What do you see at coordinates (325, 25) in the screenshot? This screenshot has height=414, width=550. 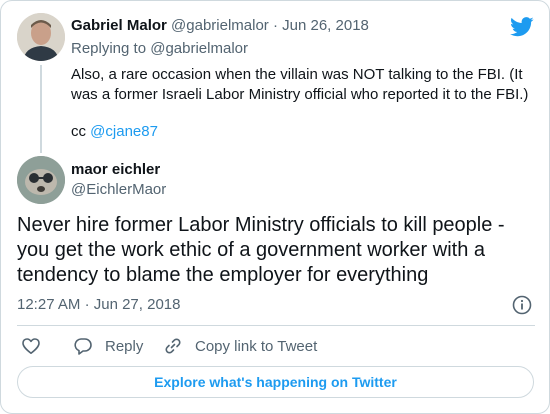 I see `parent-date: Jun 26, 2018` at bounding box center [325, 25].